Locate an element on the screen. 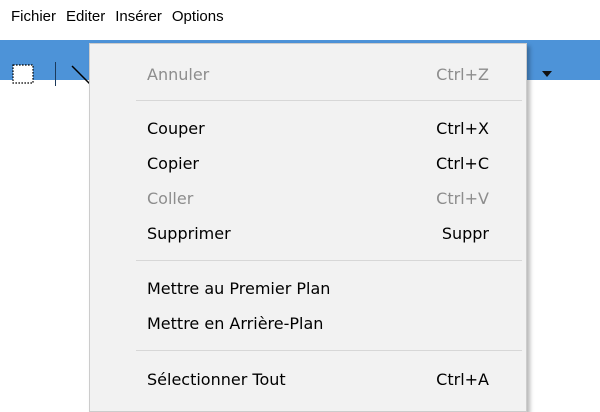  menu-item-label: Coller is located at coordinates (170, 198).